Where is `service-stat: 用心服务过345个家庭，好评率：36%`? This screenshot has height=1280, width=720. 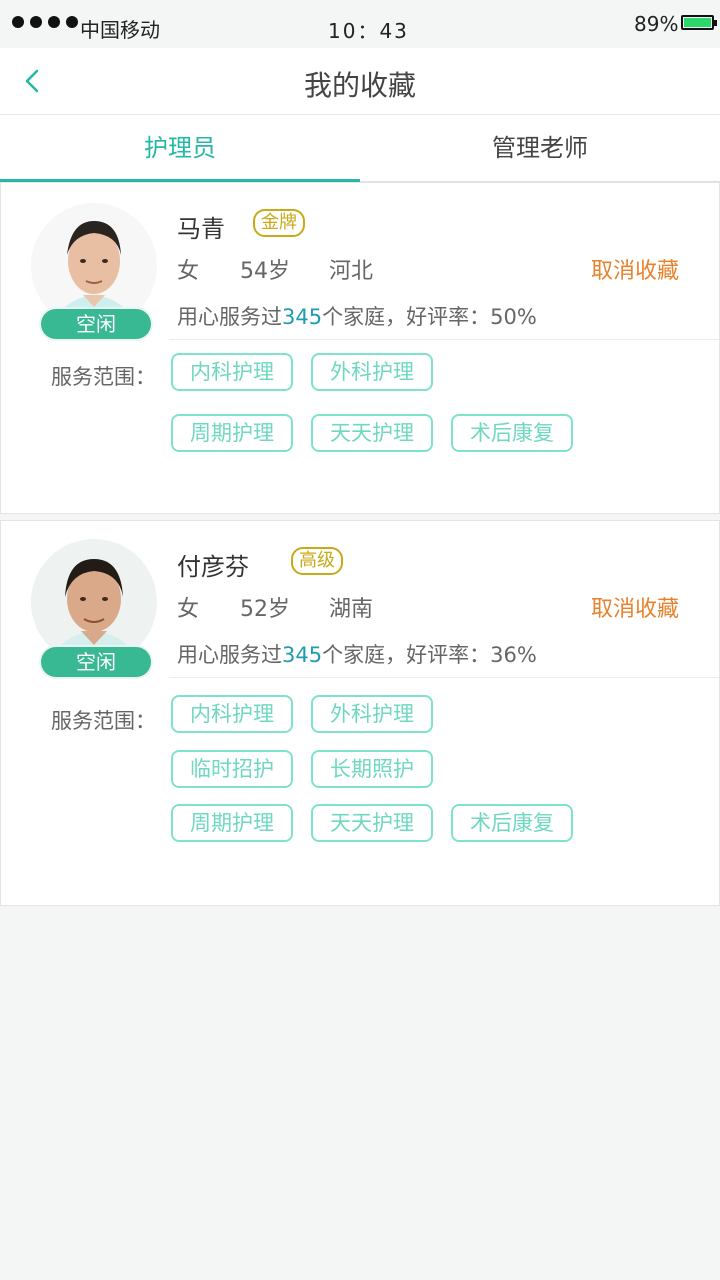
service-stat: 用心服务过345个家庭，好评率：36% is located at coordinates (357, 654).